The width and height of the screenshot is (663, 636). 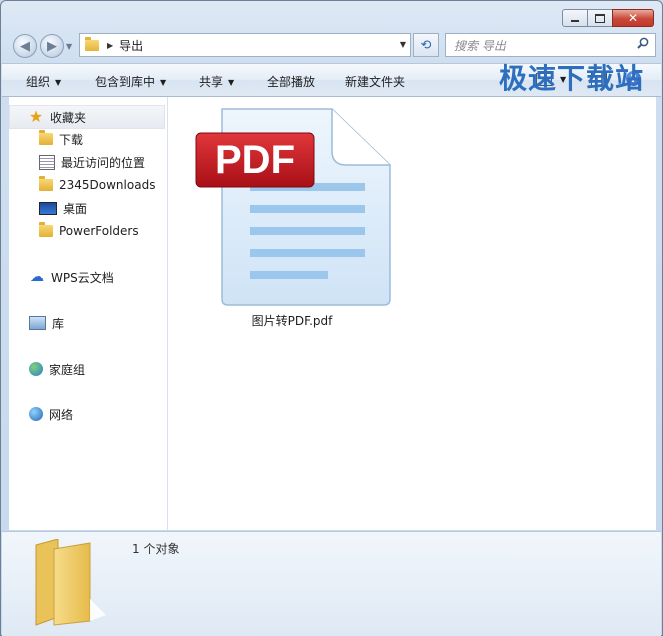 I want to click on sidebar-item-label: 家庭组, so click(x=67, y=369).